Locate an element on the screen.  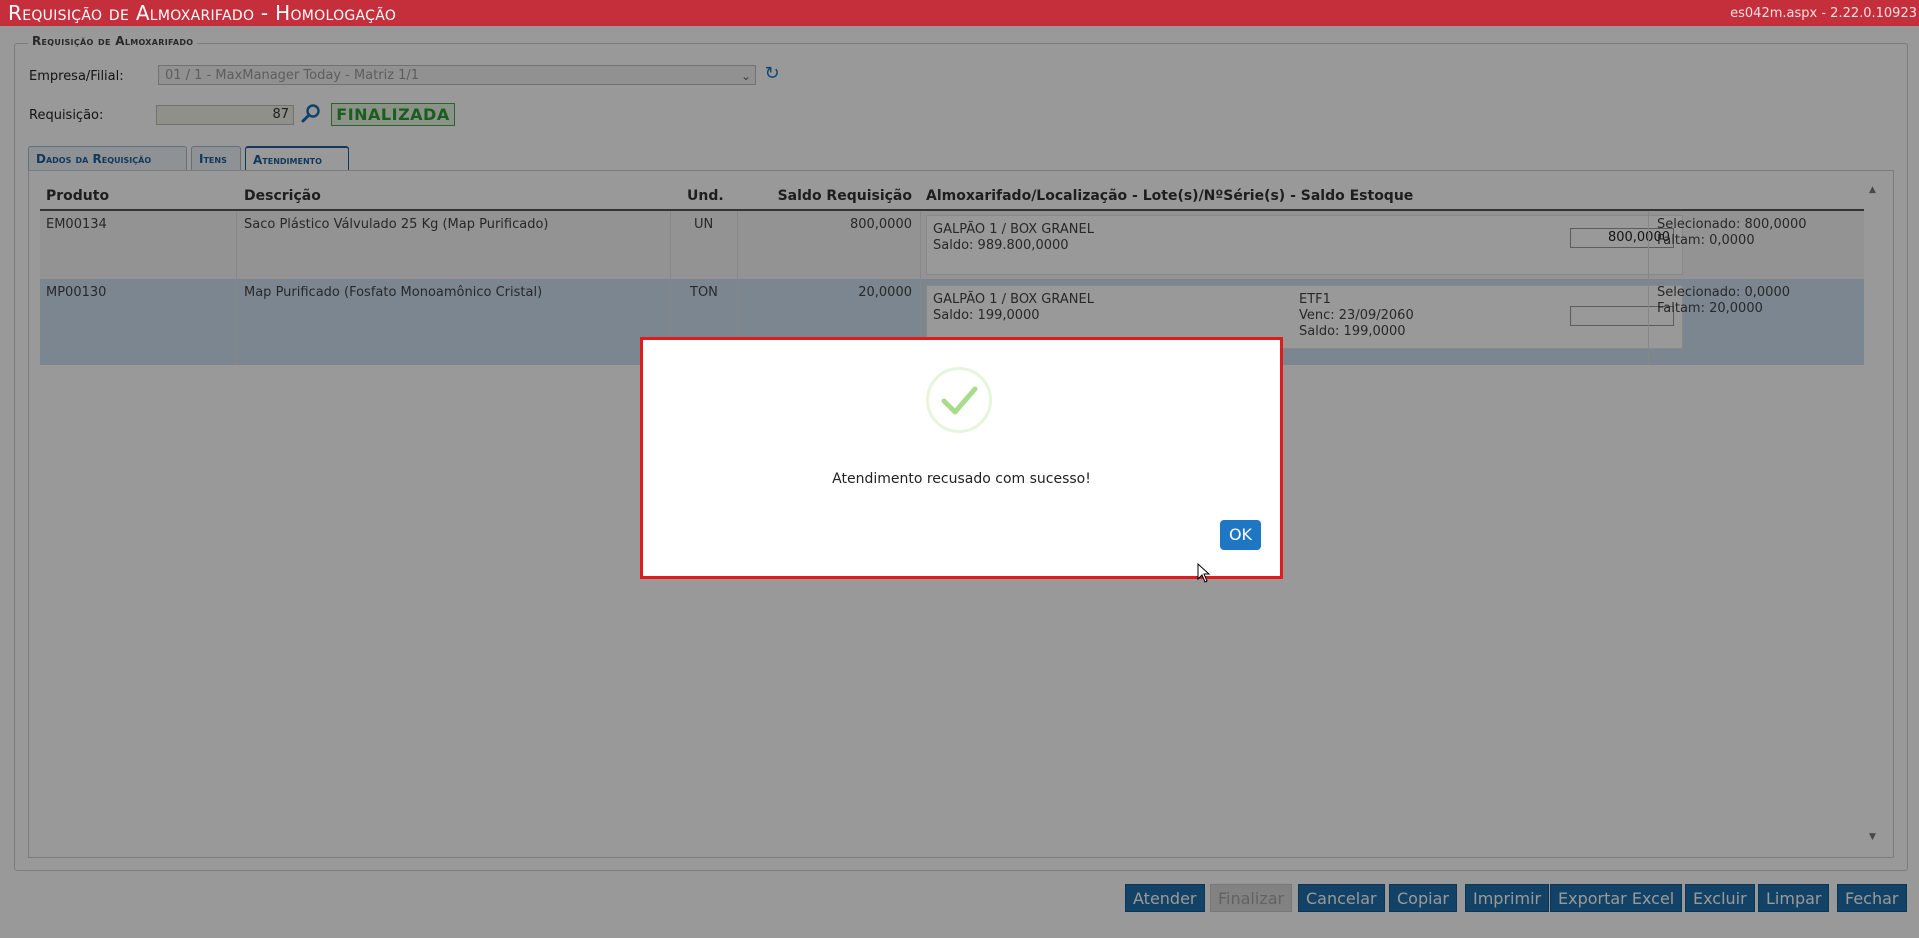
dialog-message: Atendimento recusado com sucesso! is located at coordinates (961, 479).